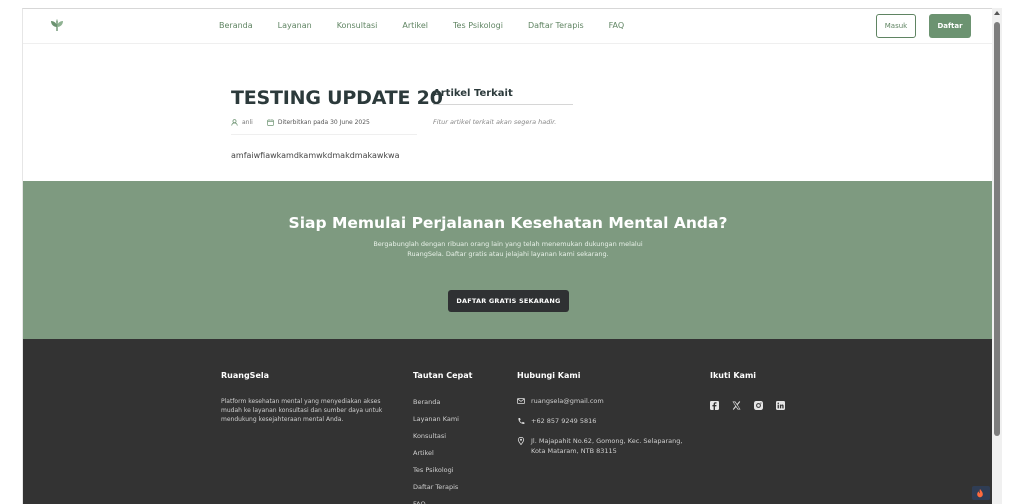 This screenshot has width=1018, height=504. What do you see at coordinates (436, 402) in the screenshot?
I see `footer-link-beranda: Beranda` at bounding box center [436, 402].